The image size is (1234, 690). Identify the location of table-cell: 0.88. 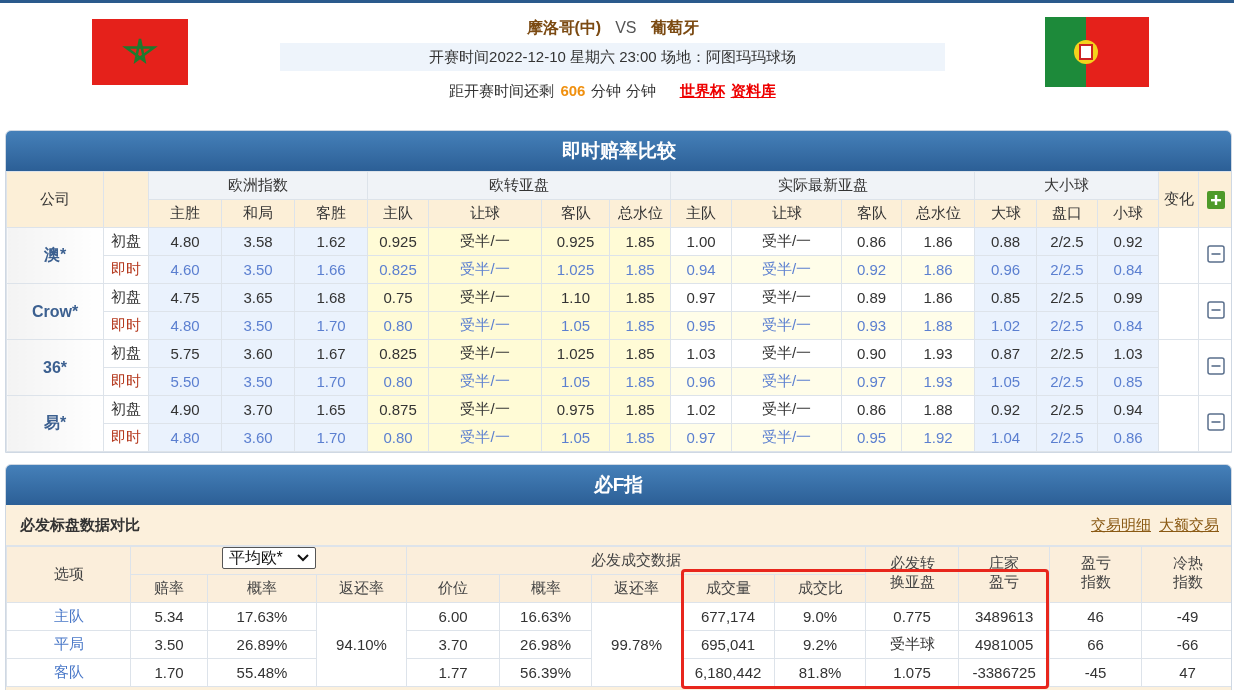
(1005, 241).